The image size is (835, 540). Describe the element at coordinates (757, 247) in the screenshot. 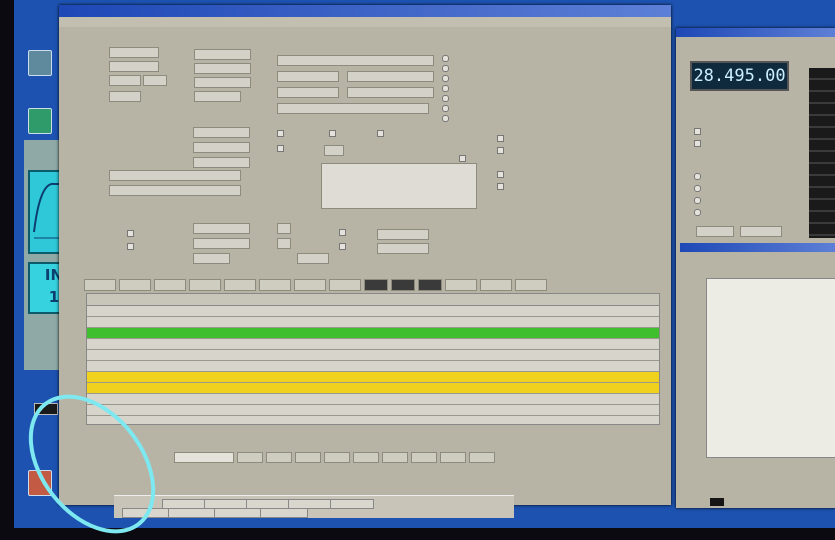

I see `sub-window-titlebar` at that location.